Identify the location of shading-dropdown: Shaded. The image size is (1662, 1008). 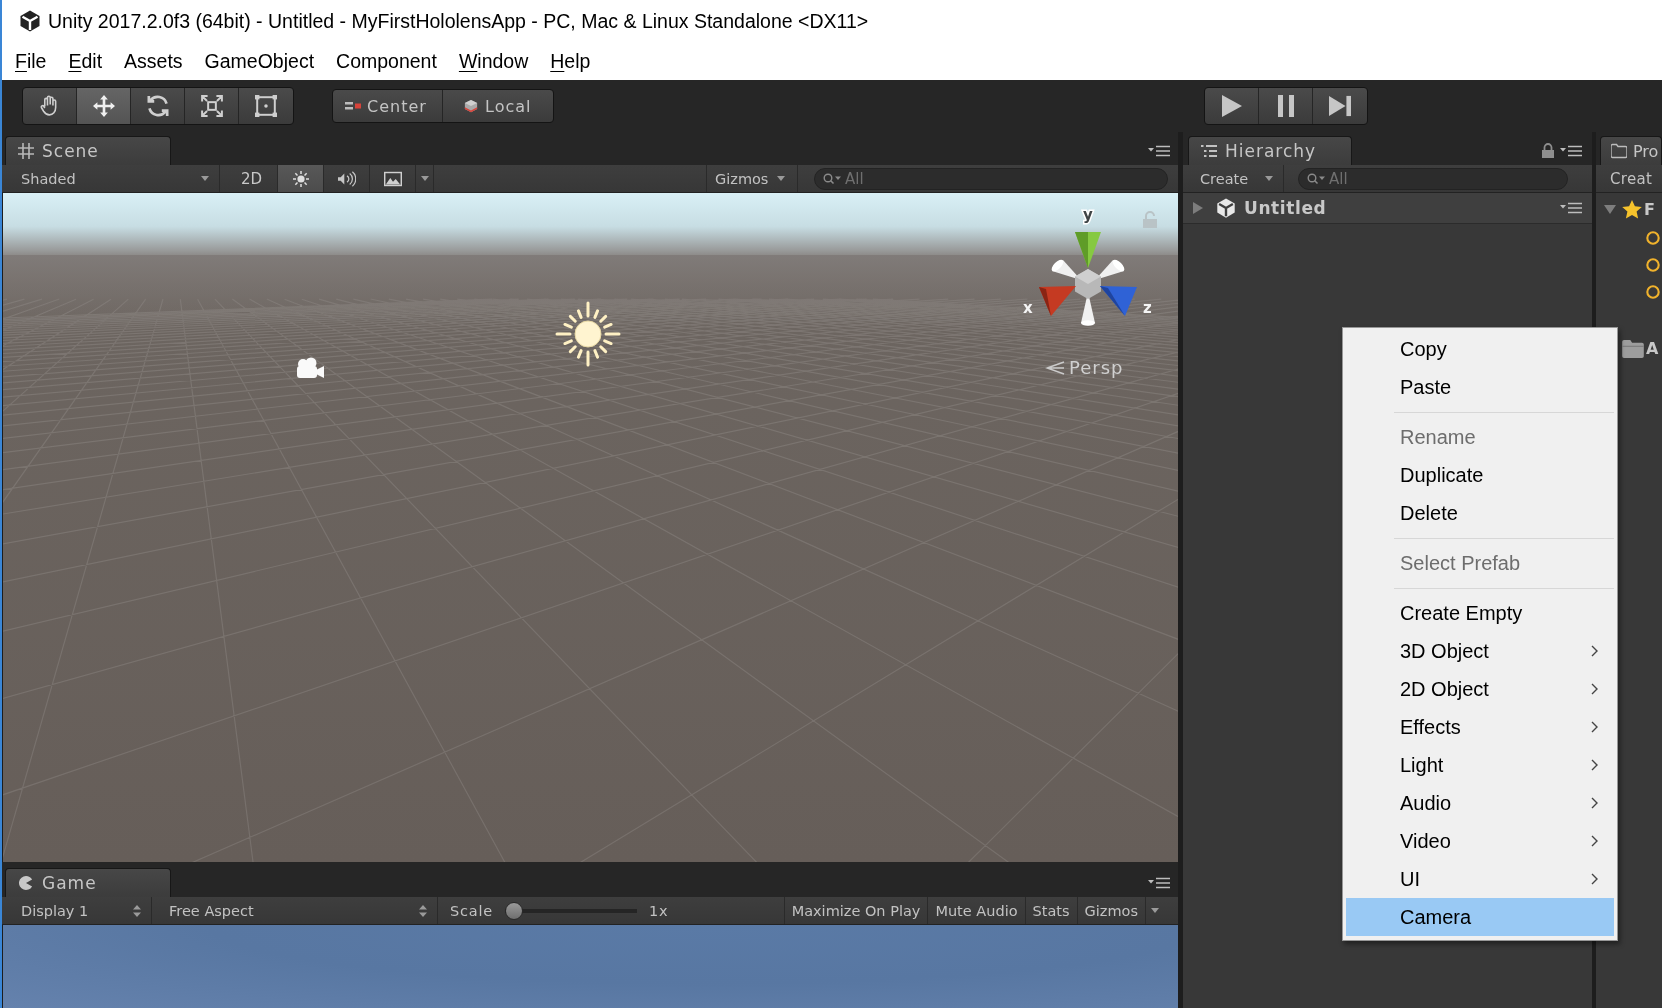
(114, 178).